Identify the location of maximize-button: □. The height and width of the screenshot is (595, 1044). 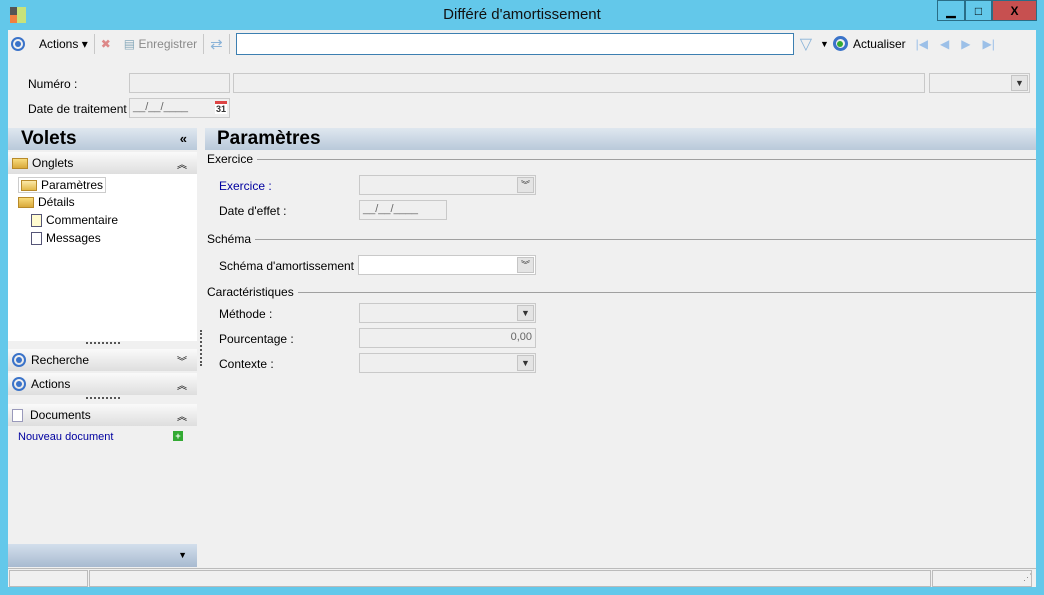
(978, 10).